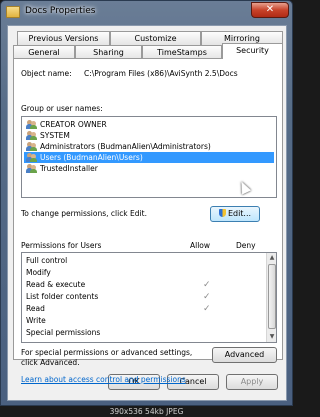  Describe the element at coordinates (38, 272) in the screenshot. I see `permission-name: Modify` at that location.